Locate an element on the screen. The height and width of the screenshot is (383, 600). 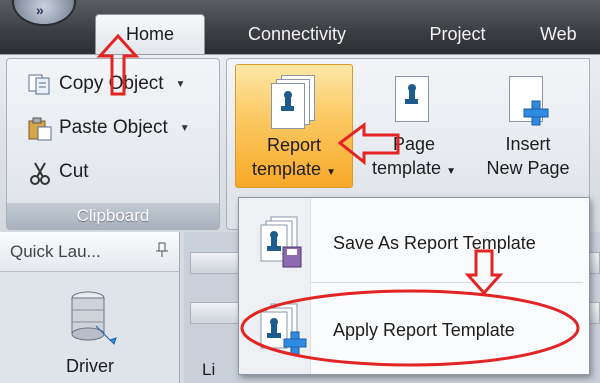
application-menu-button: » is located at coordinates (44, 13).